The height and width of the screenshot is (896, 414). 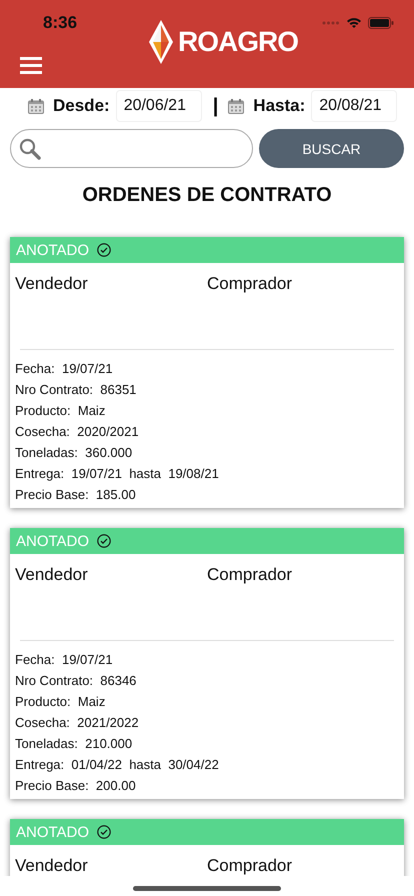 I want to click on detail-text: Entrega: 19/07/21 hasta 19/08/21, so click(x=117, y=474).